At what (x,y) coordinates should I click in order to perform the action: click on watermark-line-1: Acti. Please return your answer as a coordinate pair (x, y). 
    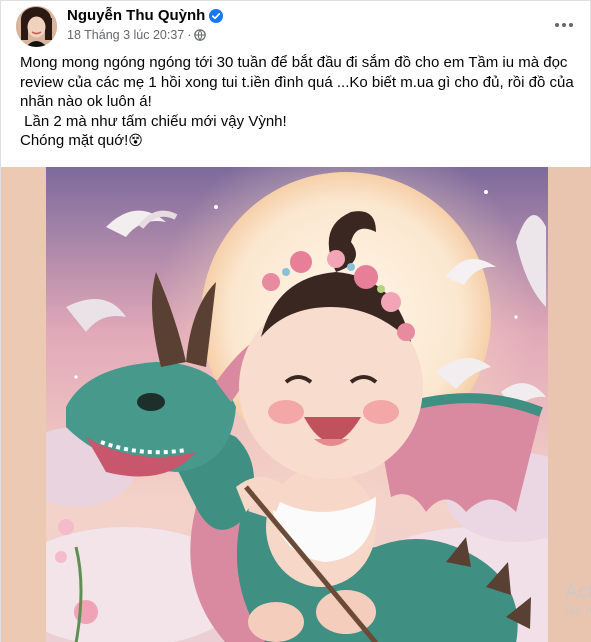
    Looking at the image, I should click on (577, 591).